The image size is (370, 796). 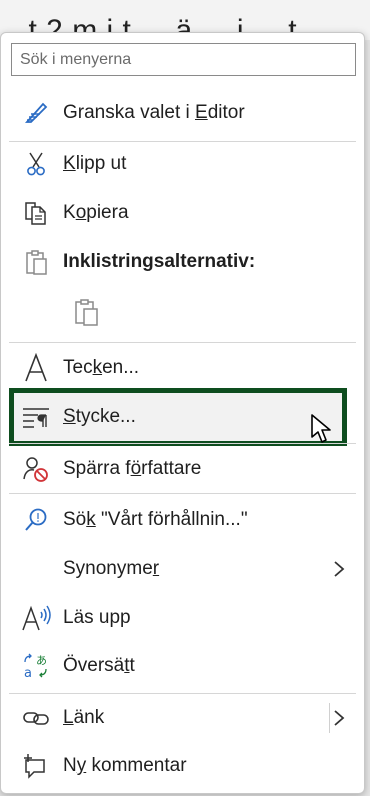 What do you see at coordinates (132, 468) in the screenshot?
I see `menu-item-label: Spärra författare` at bounding box center [132, 468].